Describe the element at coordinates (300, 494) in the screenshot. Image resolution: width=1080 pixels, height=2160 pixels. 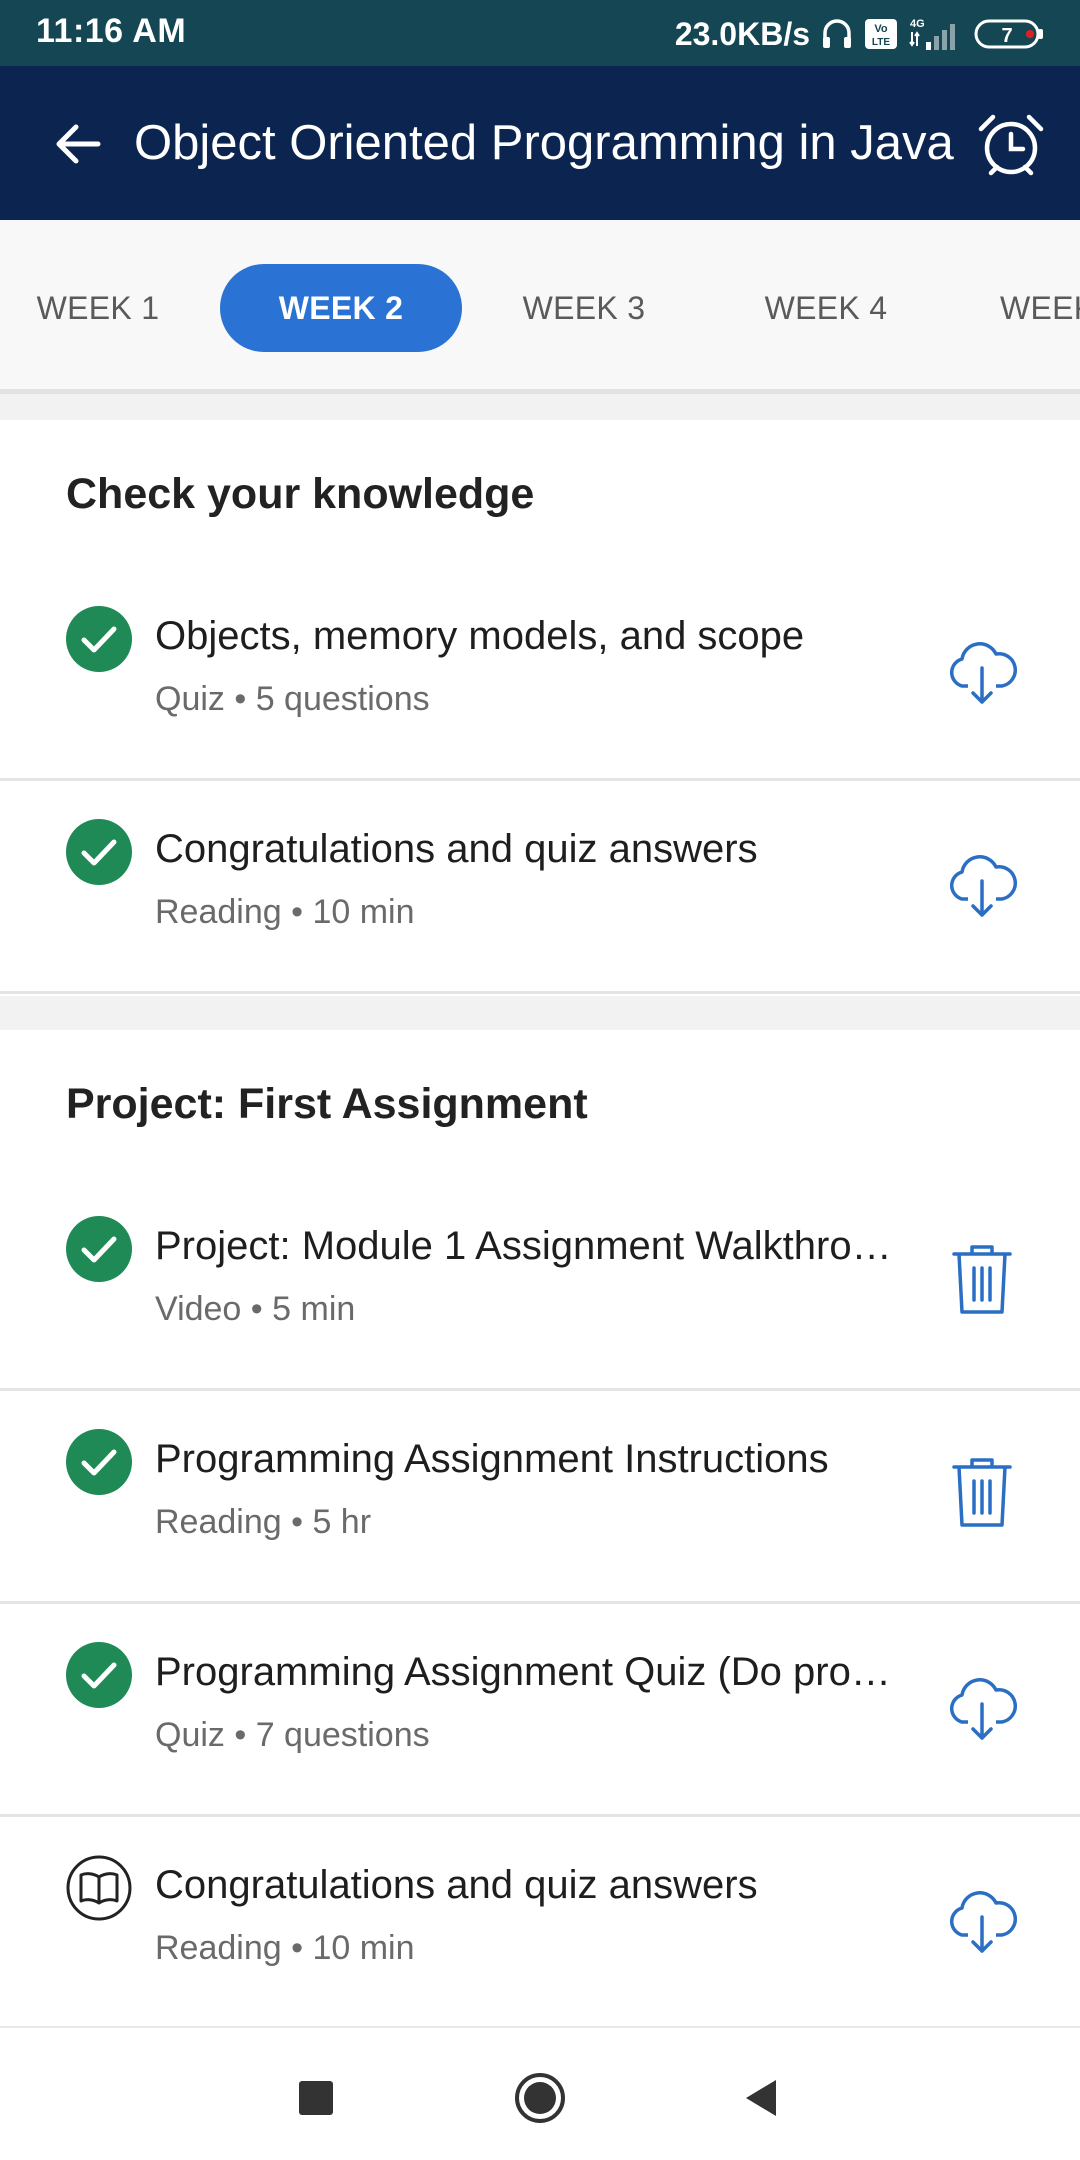
I see `section-heading: Check your knowledge` at that location.